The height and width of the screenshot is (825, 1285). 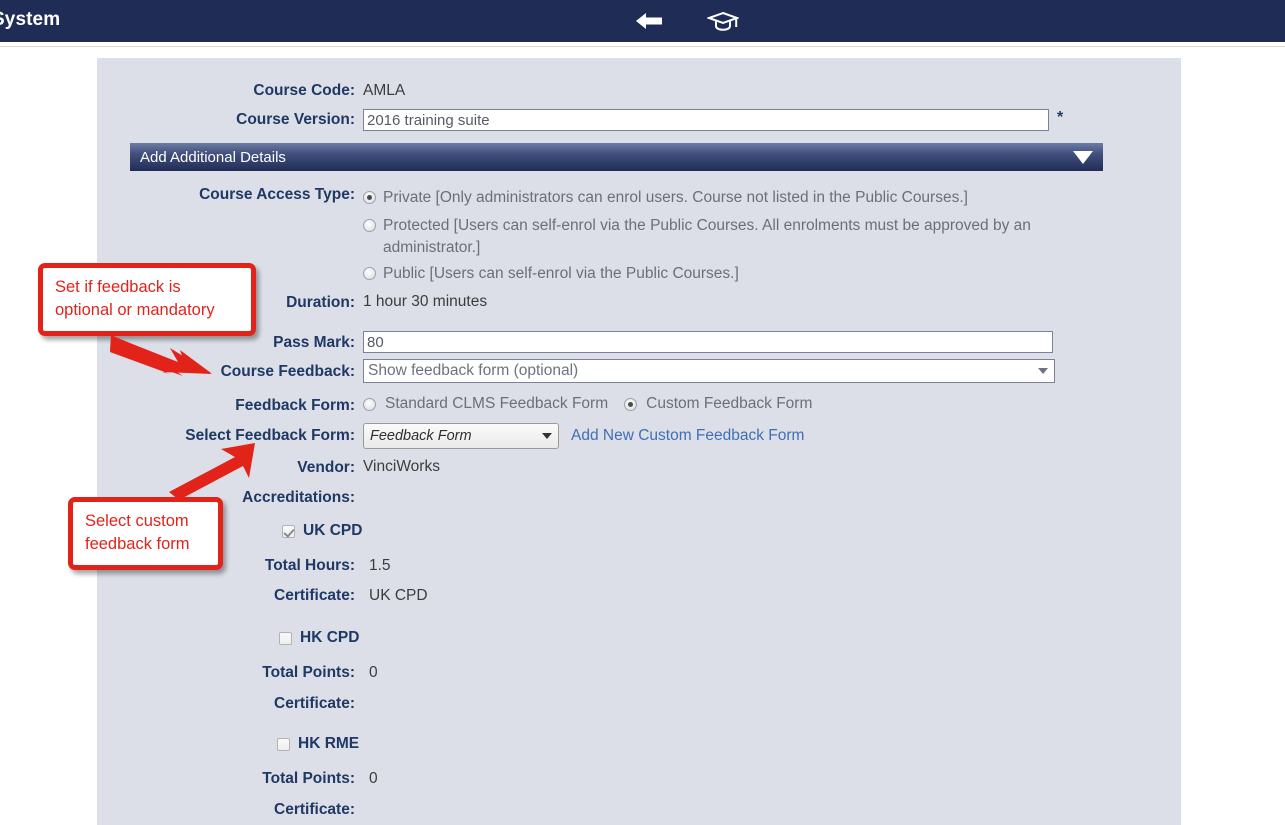 What do you see at coordinates (330, 637) in the screenshot?
I see `accreditation-name-hk-cpd: HK CPD` at bounding box center [330, 637].